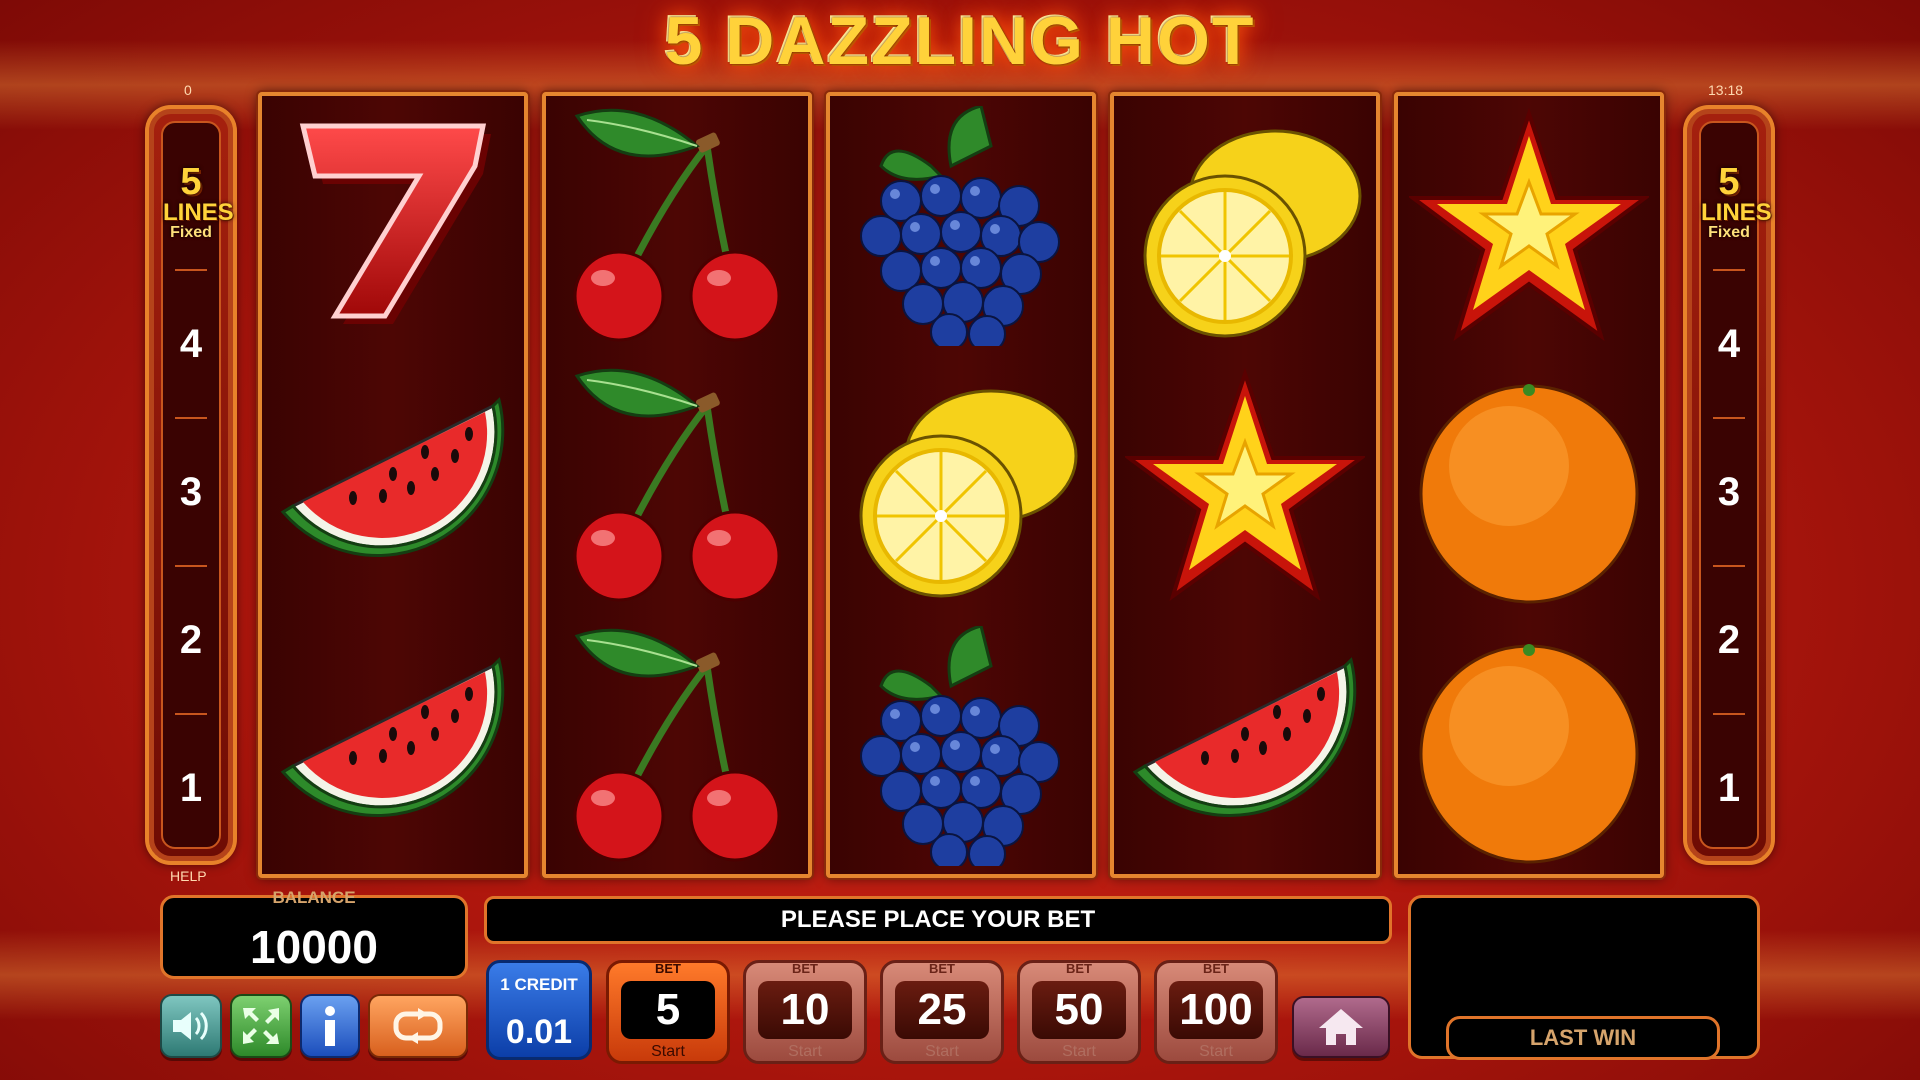 This screenshot has width=1920, height=1080. Describe the element at coordinates (960, 41) in the screenshot. I see `game-title: 5 DAZZLING HOT` at that location.